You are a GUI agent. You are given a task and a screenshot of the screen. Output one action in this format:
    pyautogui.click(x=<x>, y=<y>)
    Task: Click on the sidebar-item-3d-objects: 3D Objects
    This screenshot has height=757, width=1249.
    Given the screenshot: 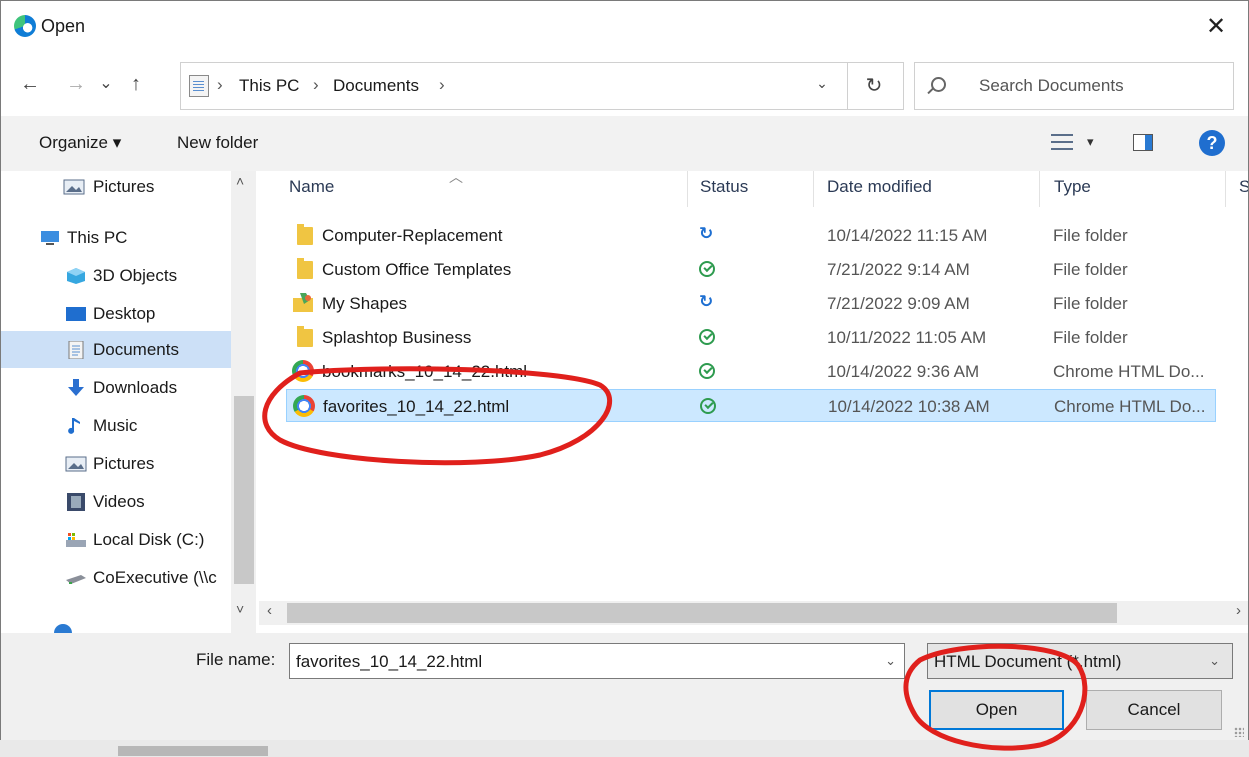 What is the action you would take?
    pyautogui.click(x=116, y=275)
    